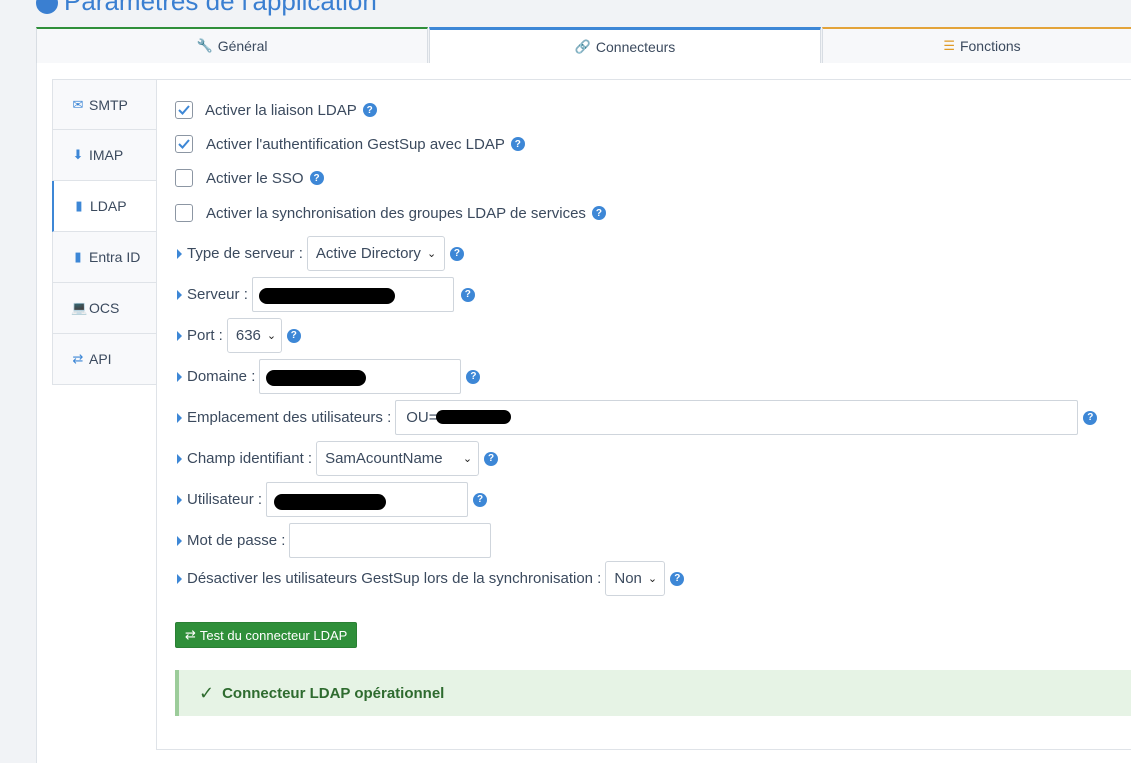 The width and height of the screenshot is (1131, 763). I want to click on select-value: Active Directory, so click(368, 253).